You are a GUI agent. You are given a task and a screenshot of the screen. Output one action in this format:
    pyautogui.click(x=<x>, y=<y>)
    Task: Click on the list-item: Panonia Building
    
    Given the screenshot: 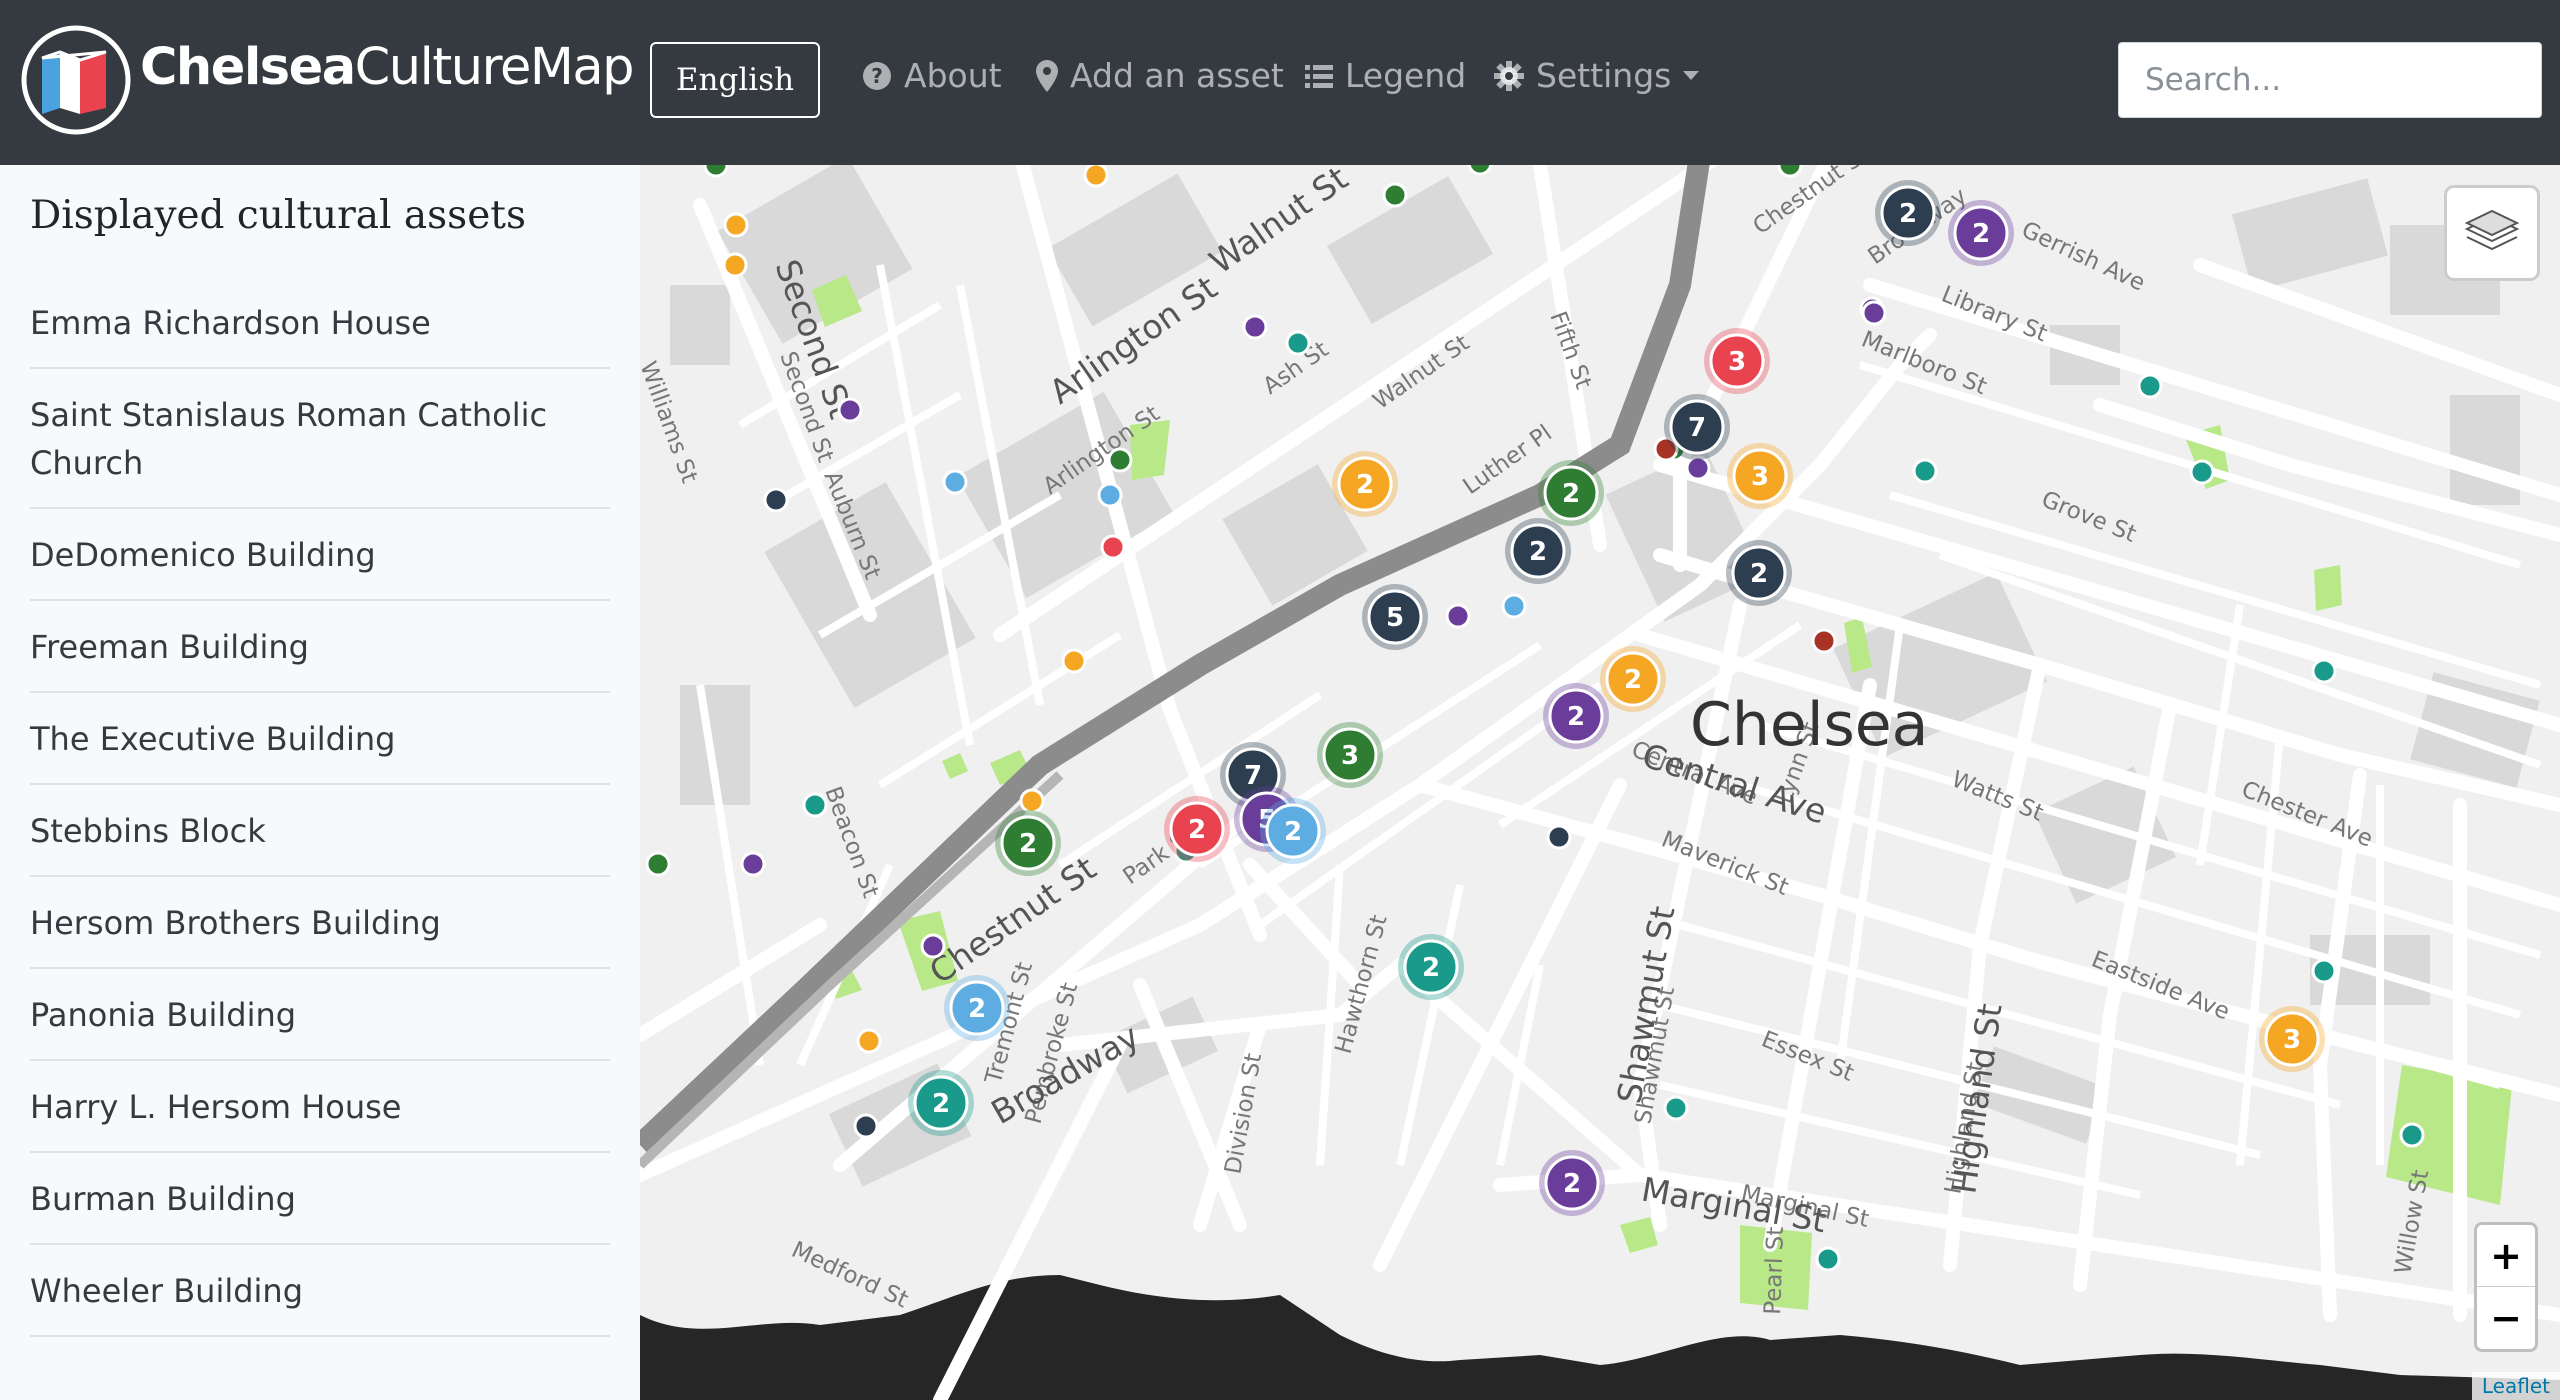 What is the action you would take?
    pyautogui.click(x=320, y=1015)
    